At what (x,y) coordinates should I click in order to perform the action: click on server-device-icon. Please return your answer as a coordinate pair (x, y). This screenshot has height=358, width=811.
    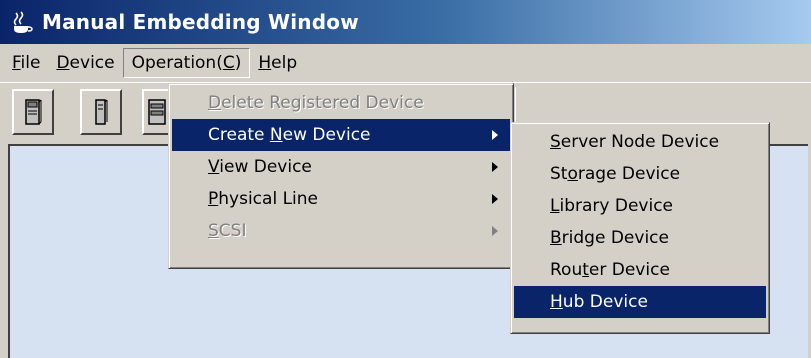
    Looking at the image, I should click on (33, 112).